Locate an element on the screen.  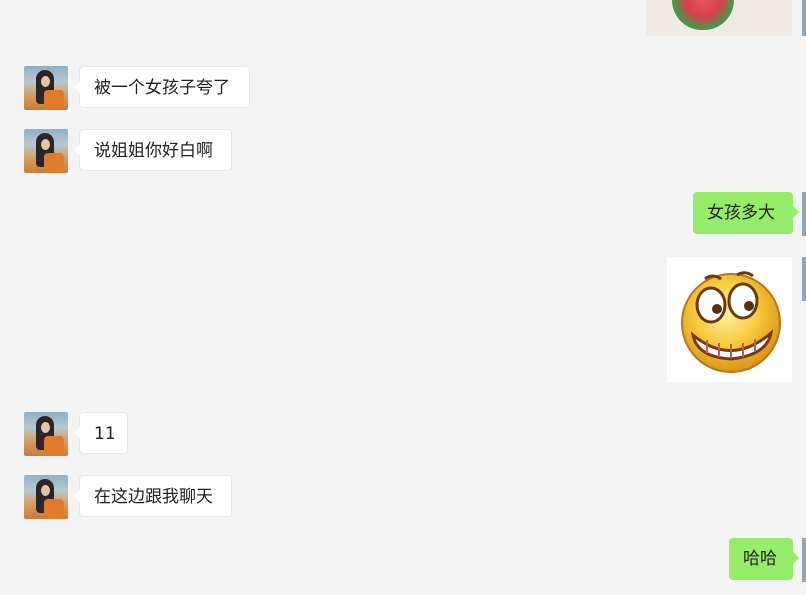
message-bubble-incoming: 11 is located at coordinates (101, 433).